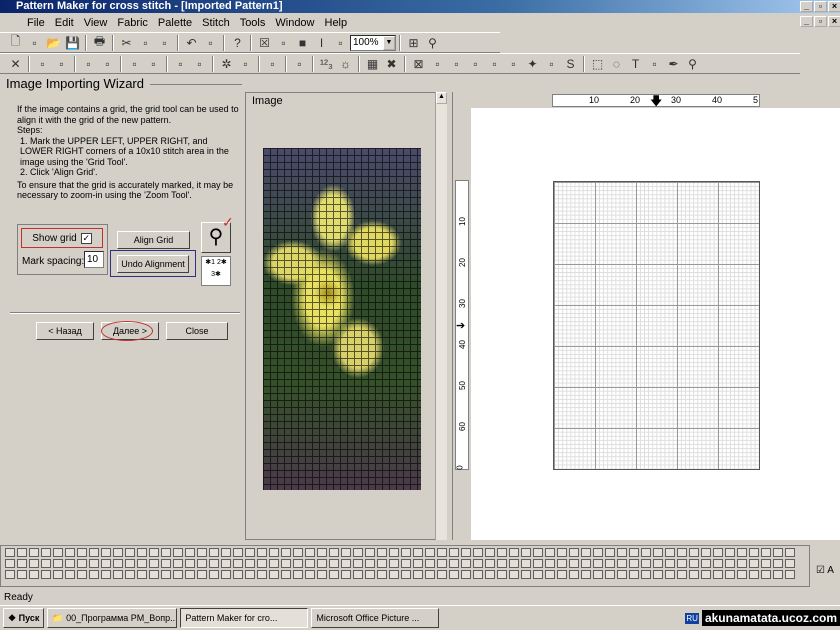 This screenshot has width=840, height=630. I want to click on menu-view: View, so click(96, 23).